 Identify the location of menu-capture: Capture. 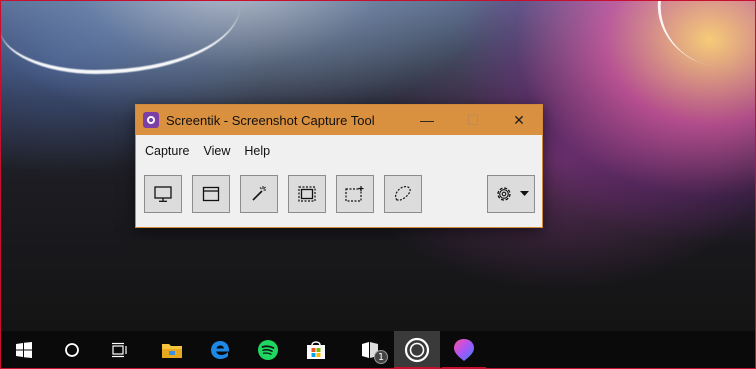
(167, 151).